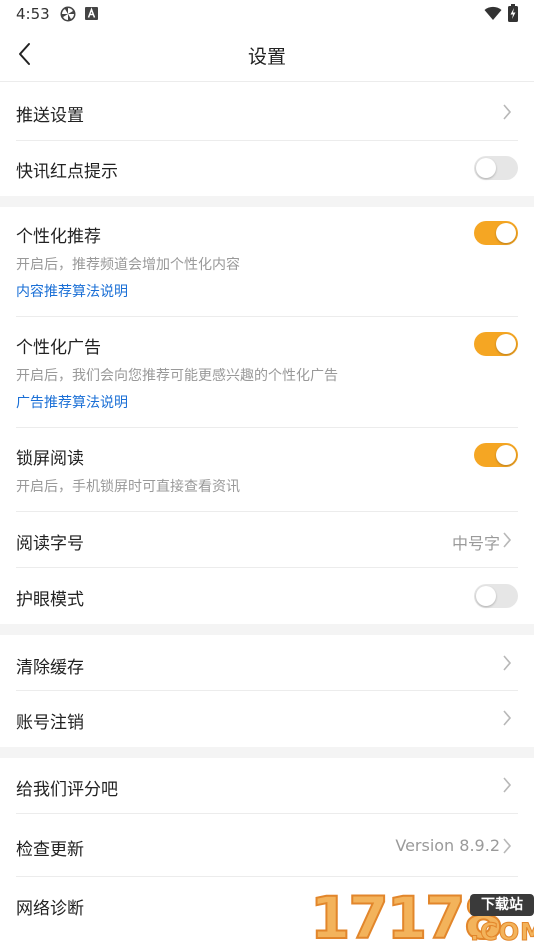  What do you see at coordinates (267, 786) in the screenshot?
I see `rate-us-row: 给我们评分吧` at bounding box center [267, 786].